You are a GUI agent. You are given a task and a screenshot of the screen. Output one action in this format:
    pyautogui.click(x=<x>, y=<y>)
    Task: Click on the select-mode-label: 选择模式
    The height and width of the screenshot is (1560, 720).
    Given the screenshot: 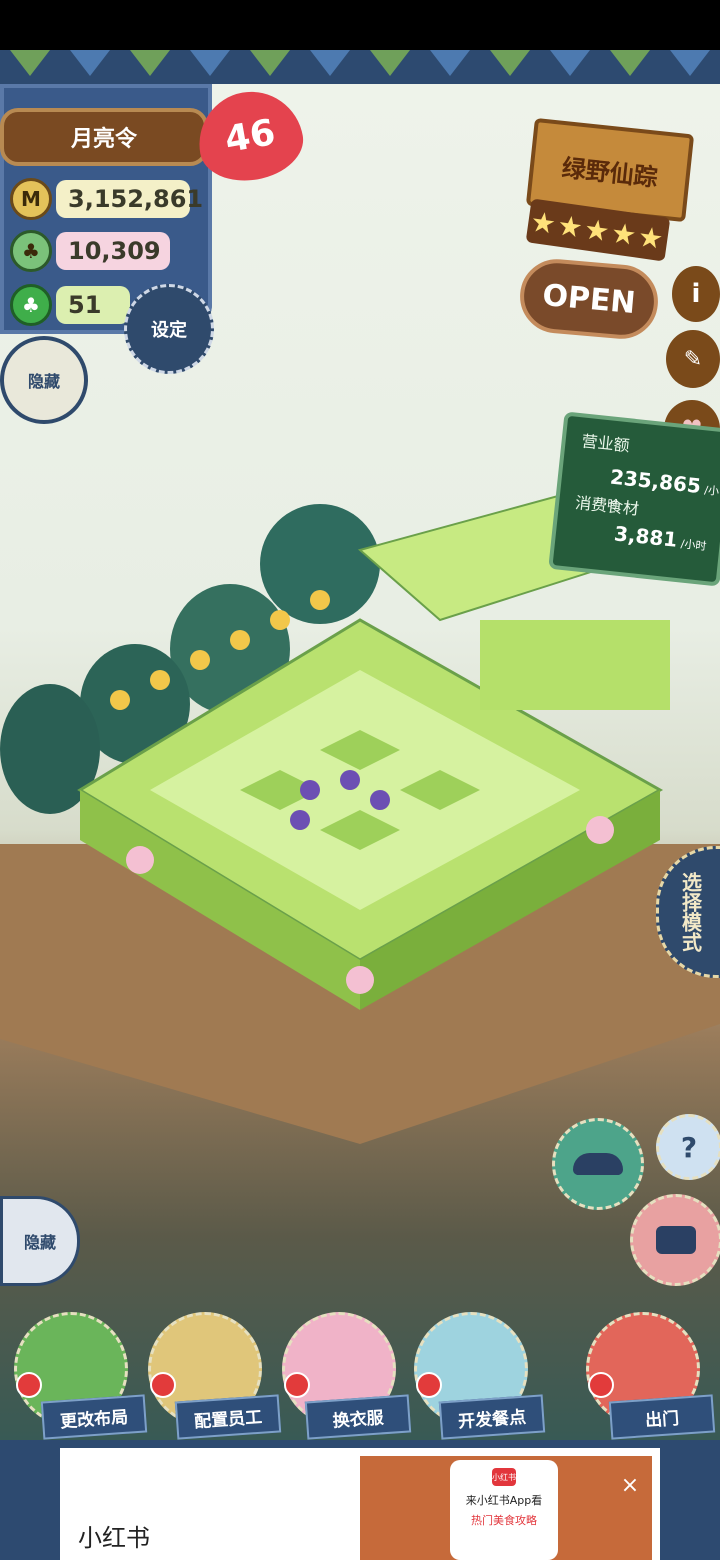 What is the action you would take?
    pyautogui.click(x=690, y=912)
    